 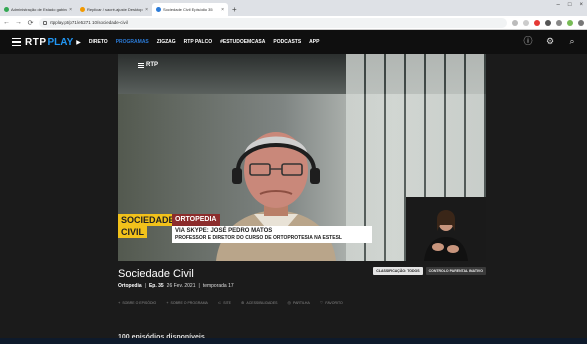 What do you see at coordinates (331, 302) in the screenshot?
I see `favorite-button: ♡ FAVORITO` at bounding box center [331, 302].